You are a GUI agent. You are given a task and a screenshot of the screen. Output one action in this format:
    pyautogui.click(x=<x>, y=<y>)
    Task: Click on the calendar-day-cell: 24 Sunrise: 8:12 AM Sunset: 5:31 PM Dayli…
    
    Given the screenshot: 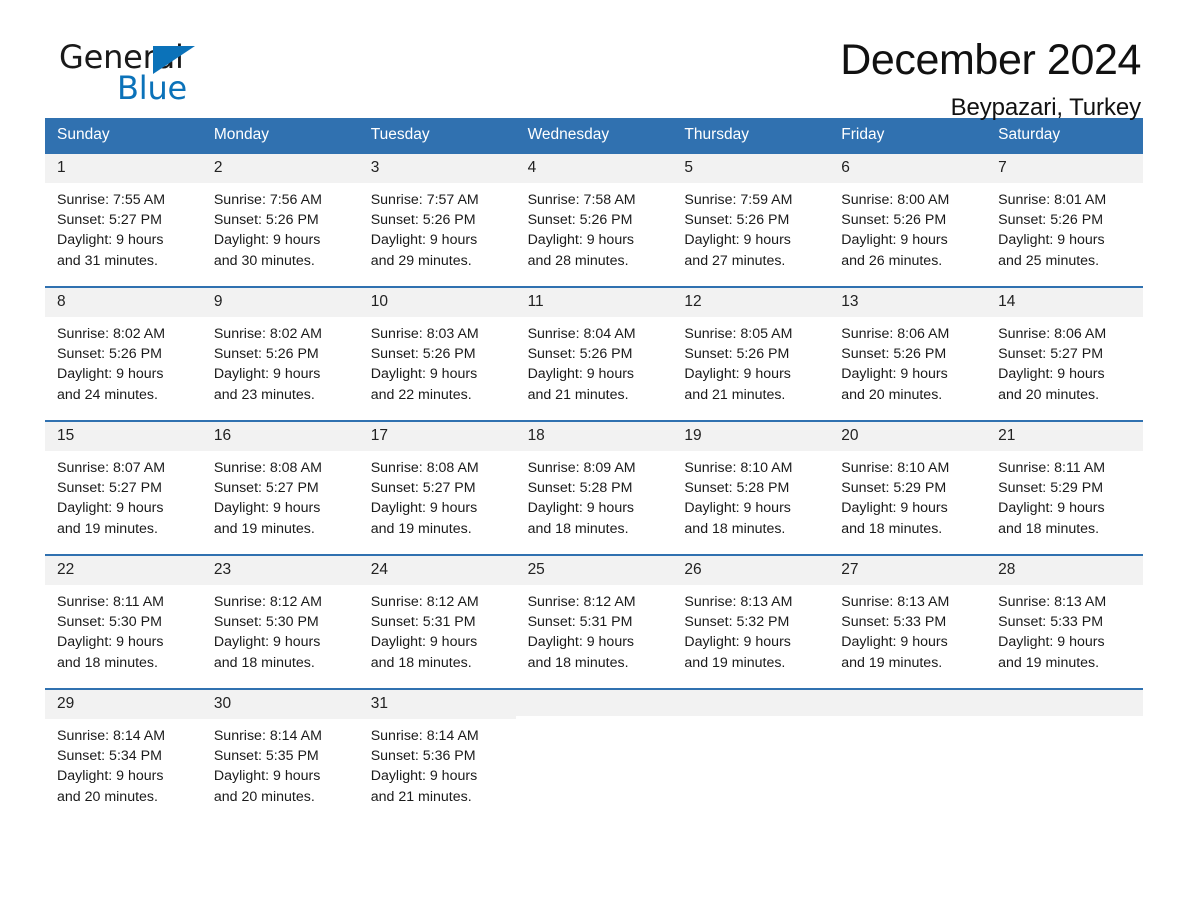 What is the action you would take?
    pyautogui.click(x=437, y=622)
    